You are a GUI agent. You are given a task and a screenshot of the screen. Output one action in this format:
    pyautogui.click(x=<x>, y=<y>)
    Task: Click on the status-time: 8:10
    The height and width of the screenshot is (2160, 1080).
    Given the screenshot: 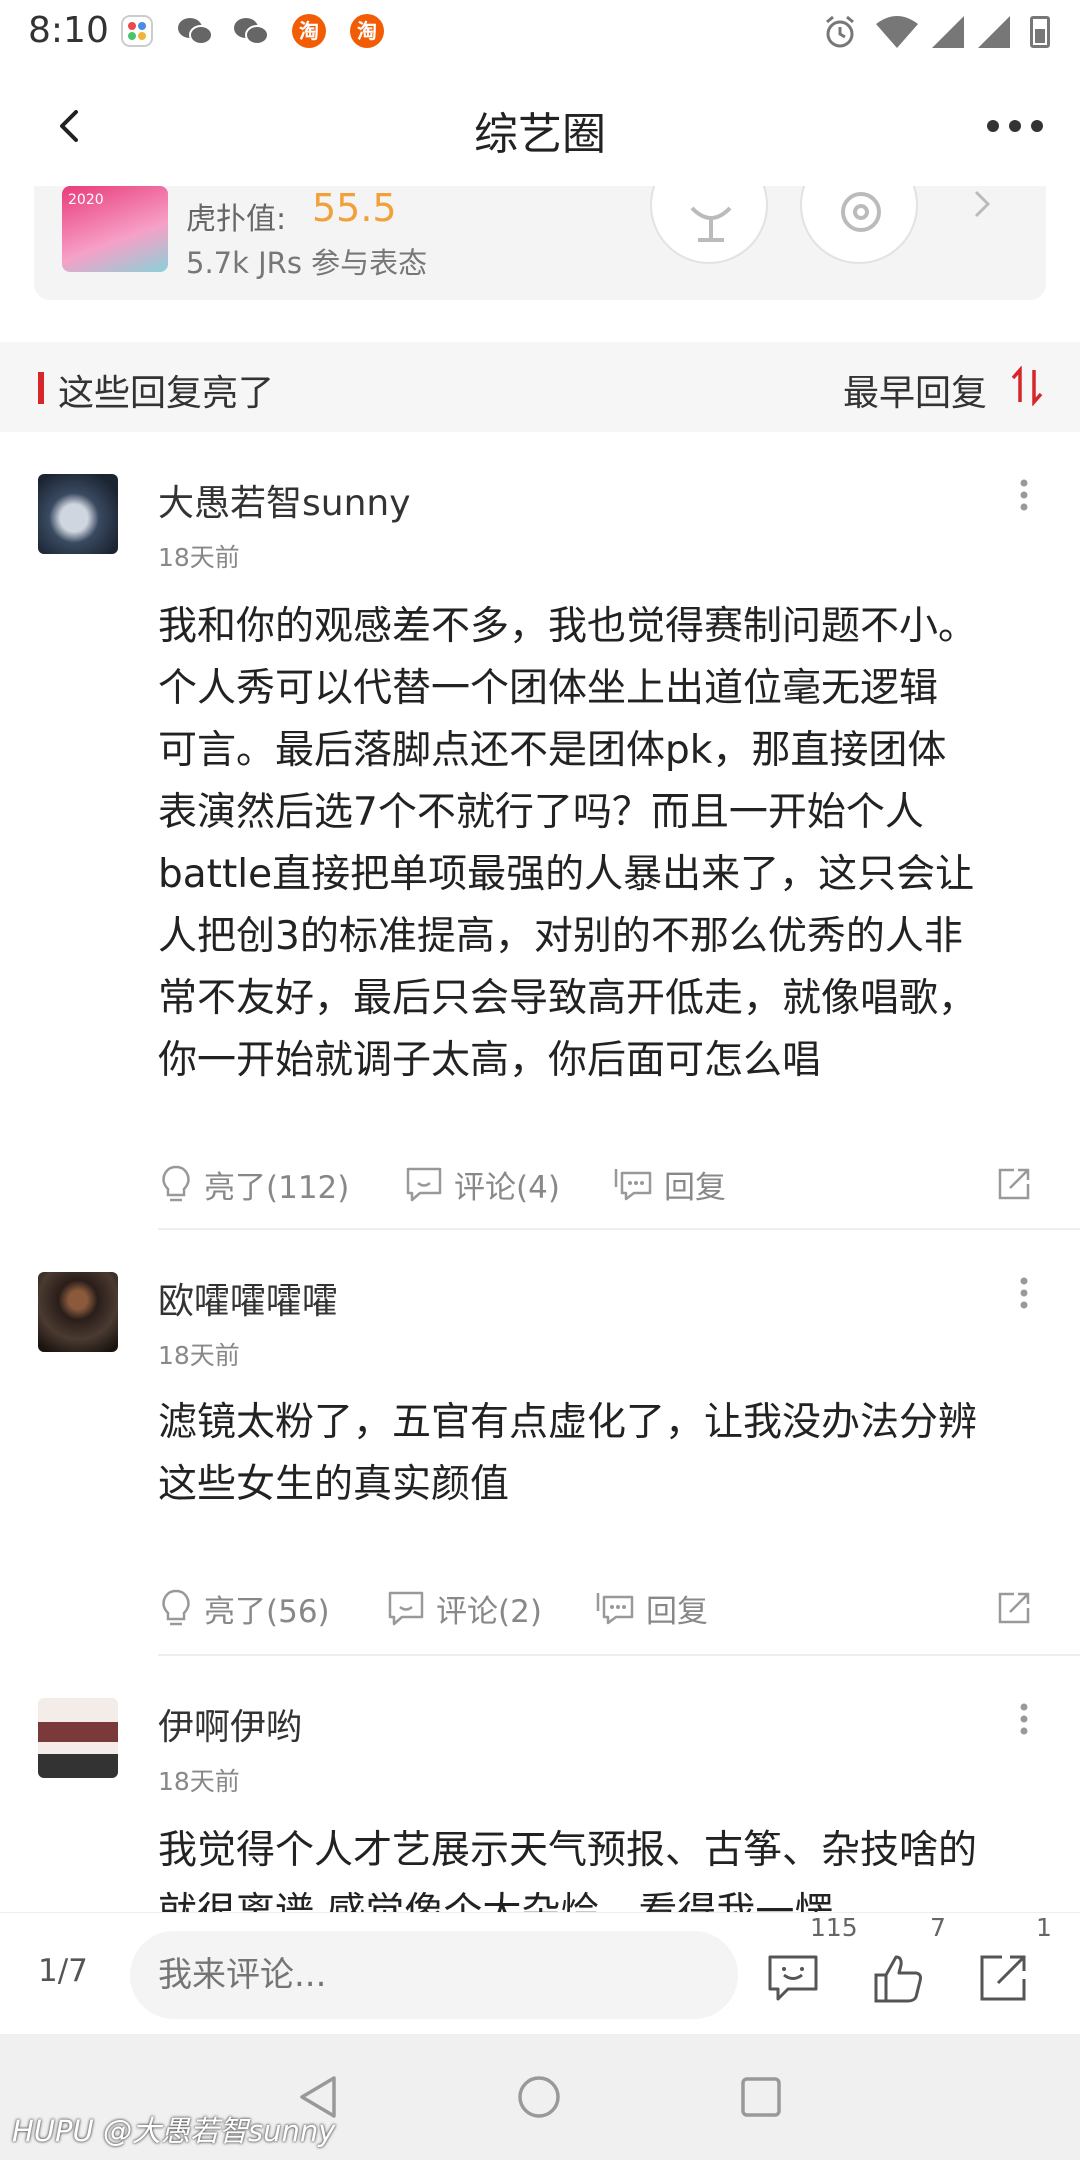 What is the action you would take?
    pyautogui.click(x=68, y=30)
    